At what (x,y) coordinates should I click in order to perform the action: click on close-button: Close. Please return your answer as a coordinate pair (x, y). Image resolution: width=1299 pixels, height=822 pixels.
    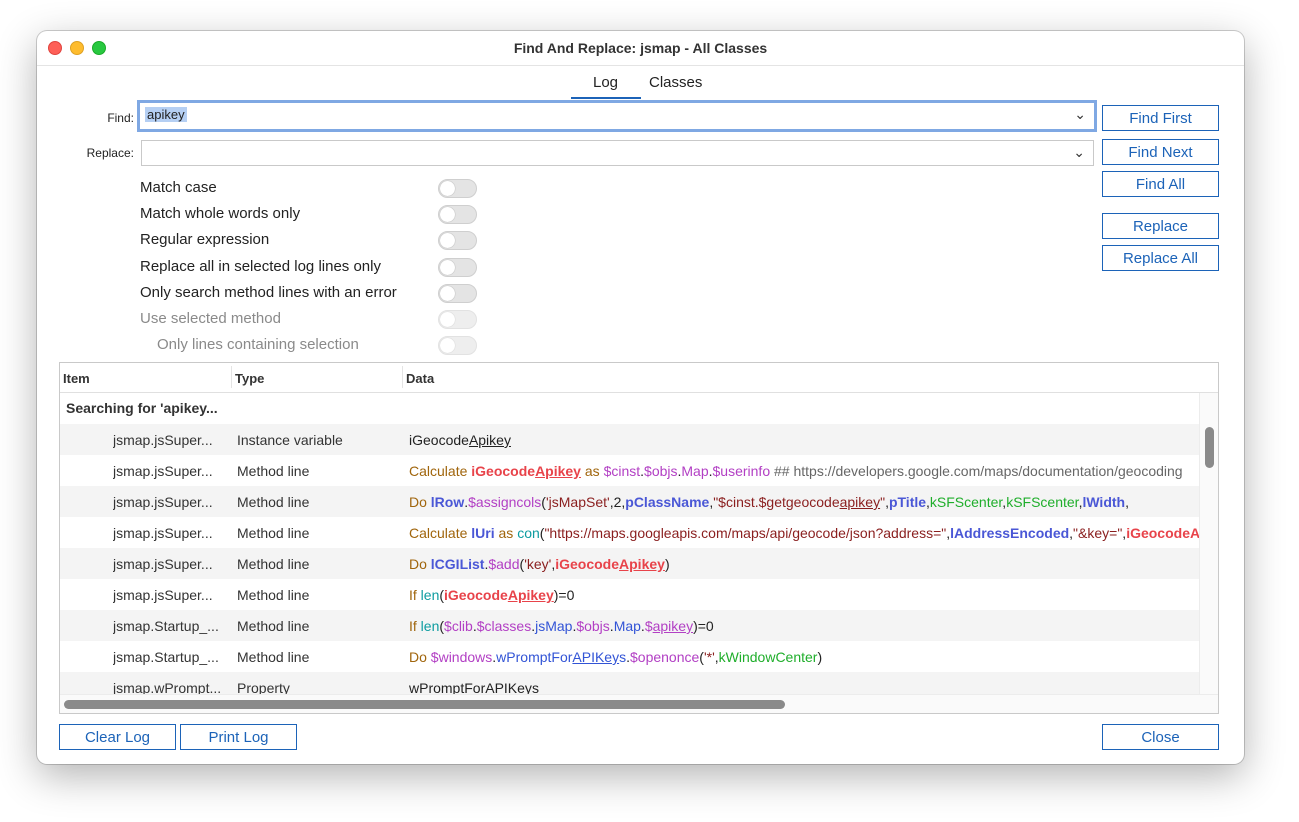
    Looking at the image, I should click on (1160, 737).